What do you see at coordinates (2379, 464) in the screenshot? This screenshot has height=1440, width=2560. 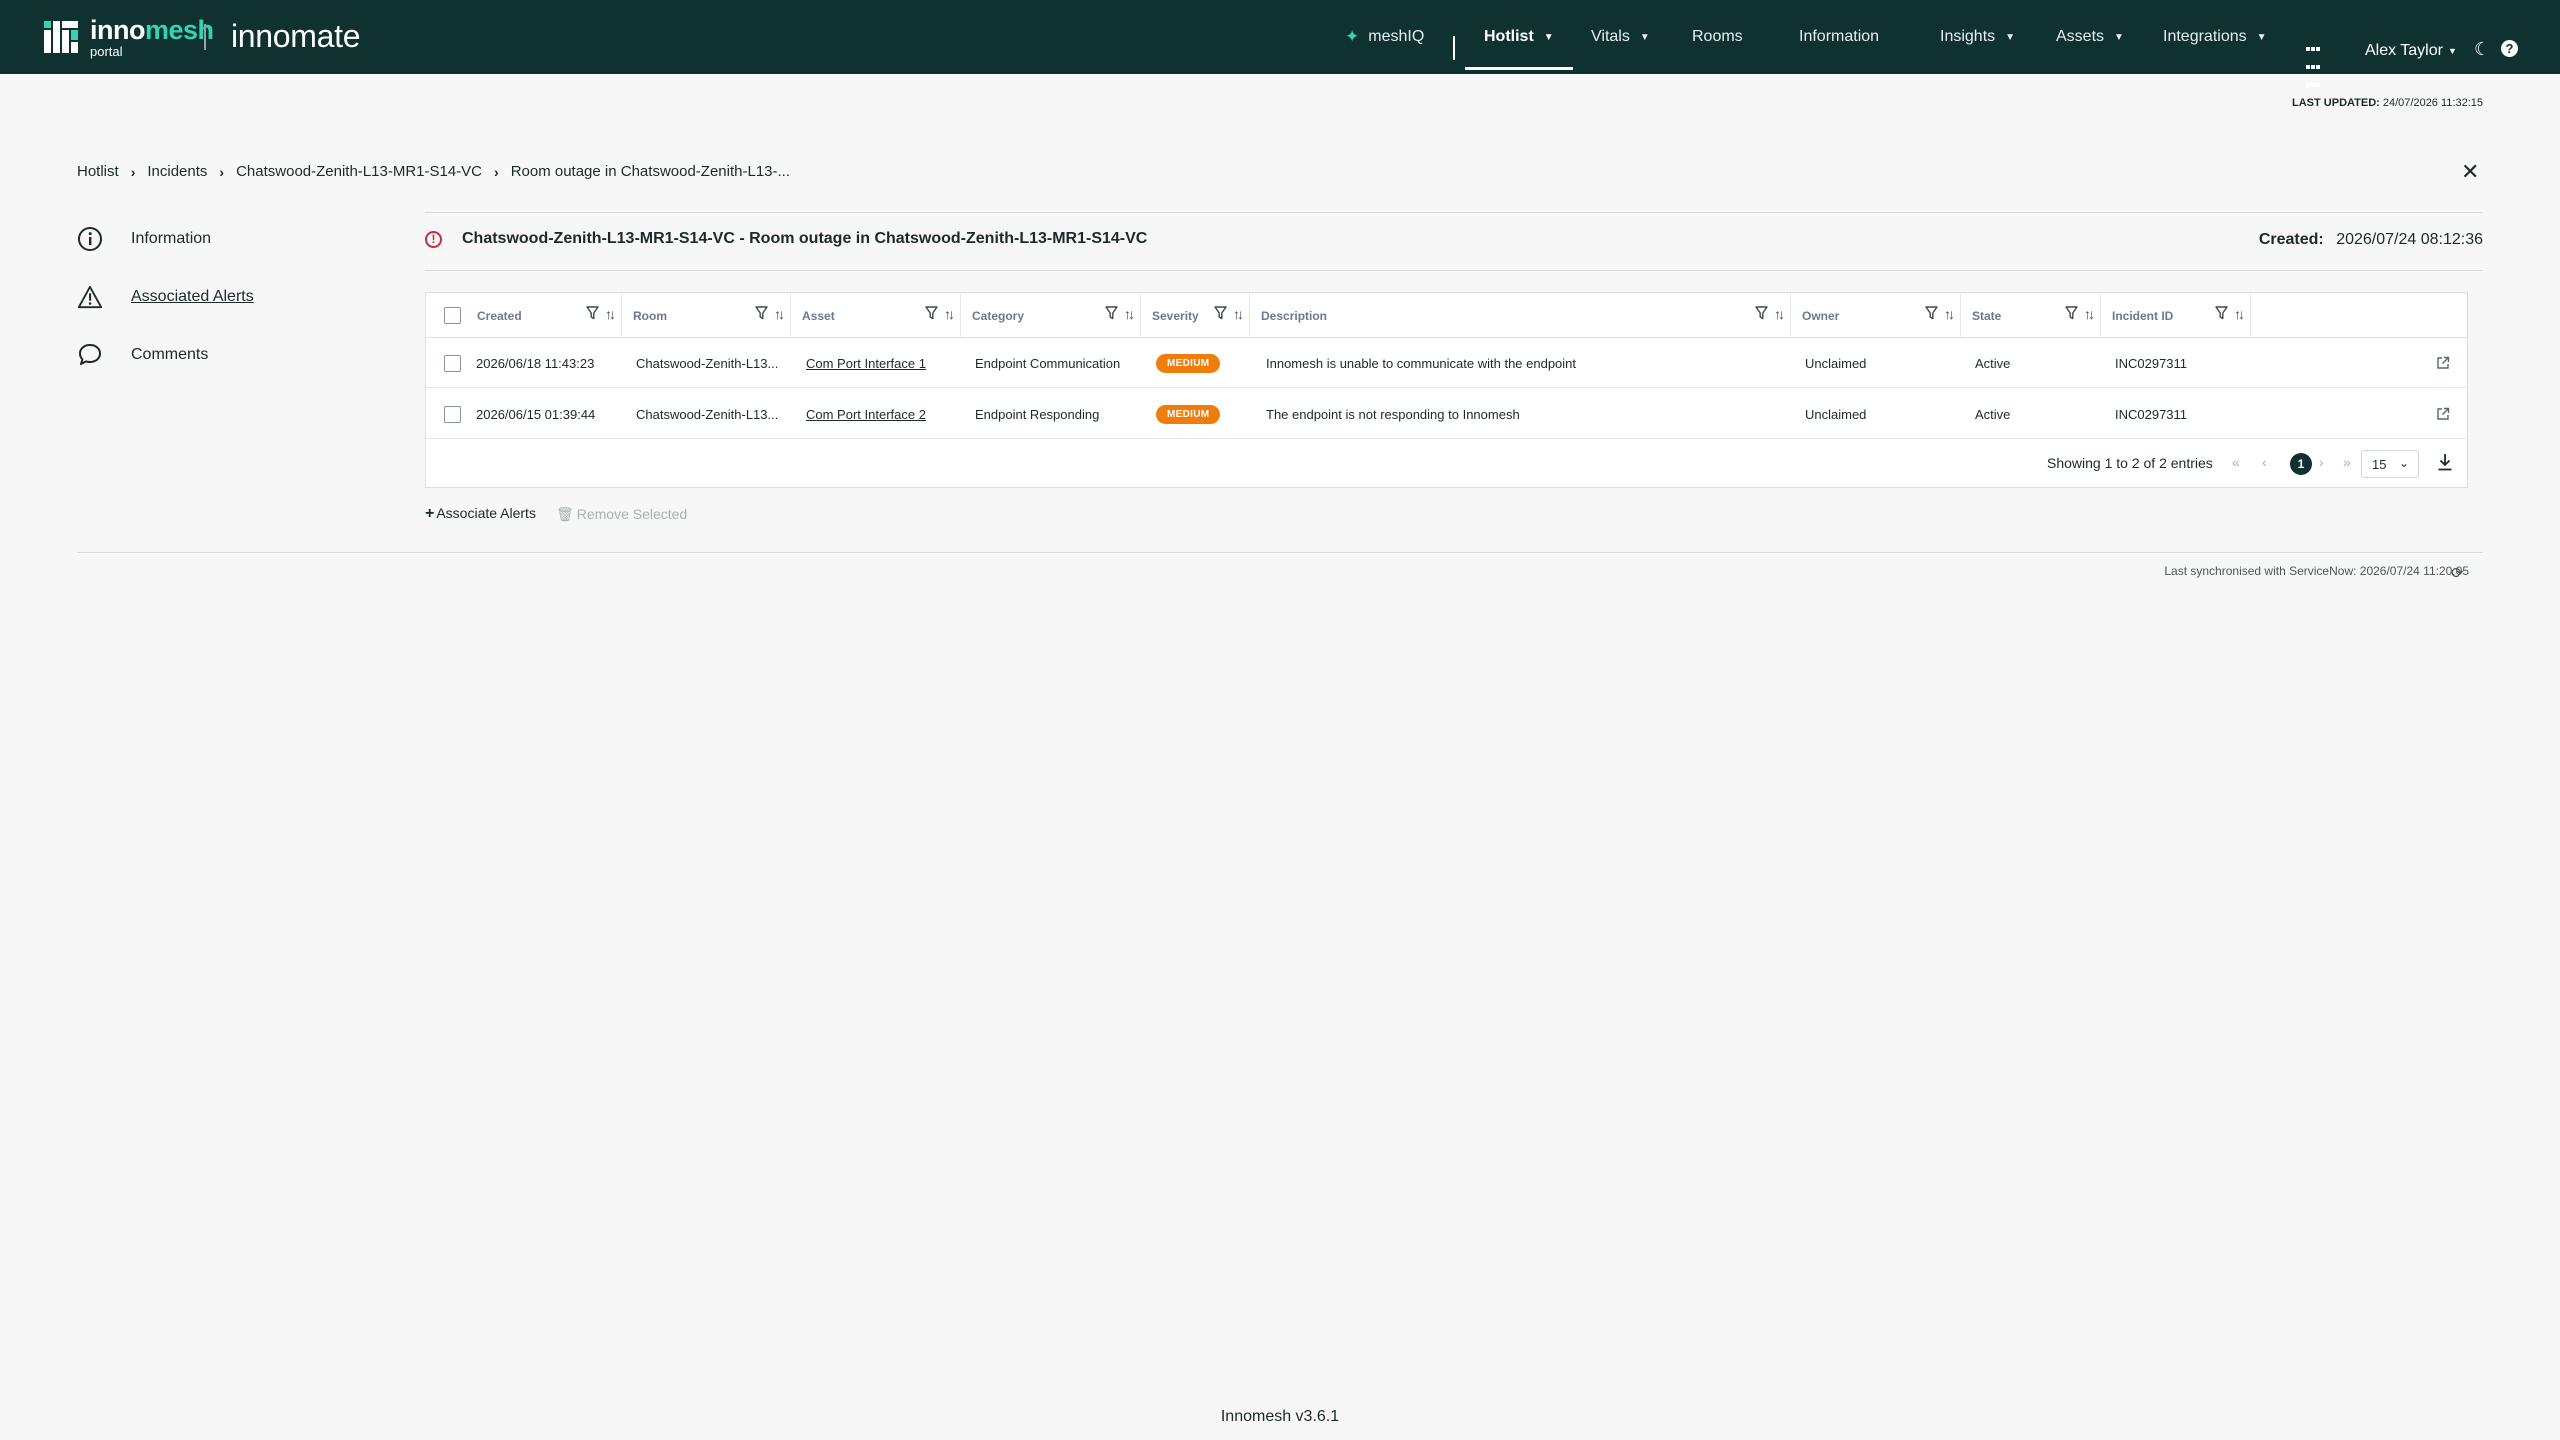 I see `page-size-value: 15` at bounding box center [2379, 464].